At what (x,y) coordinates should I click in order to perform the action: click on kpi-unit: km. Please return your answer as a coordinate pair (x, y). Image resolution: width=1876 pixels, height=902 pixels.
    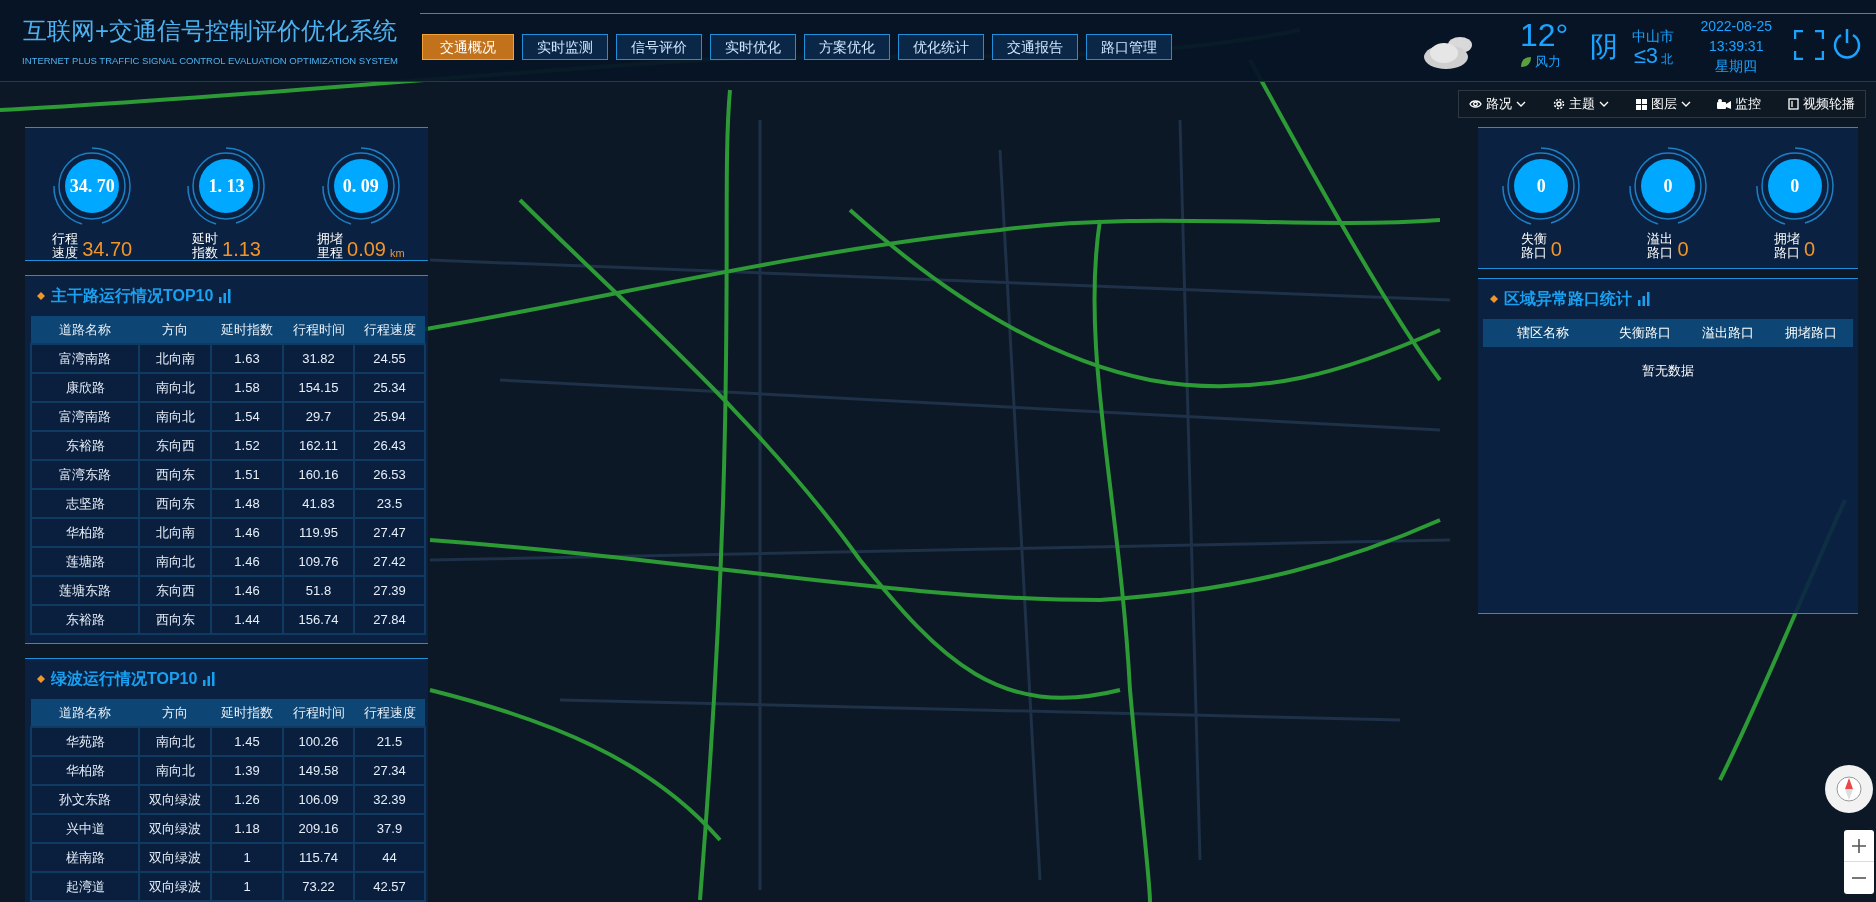
    Looking at the image, I should click on (397, 253).